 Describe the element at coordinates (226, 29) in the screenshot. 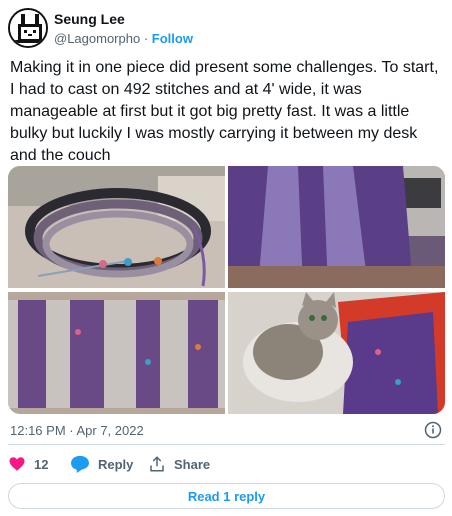

I see `tweet-header: Seung Lee @Lagomorpho · Follow` at that location.